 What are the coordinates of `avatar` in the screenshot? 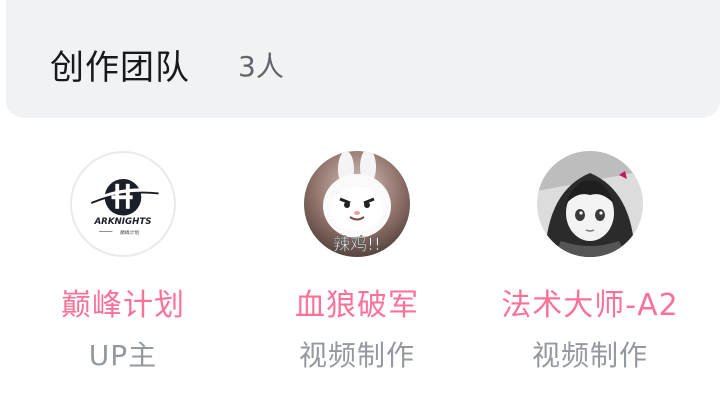 It's located at (590, 204).